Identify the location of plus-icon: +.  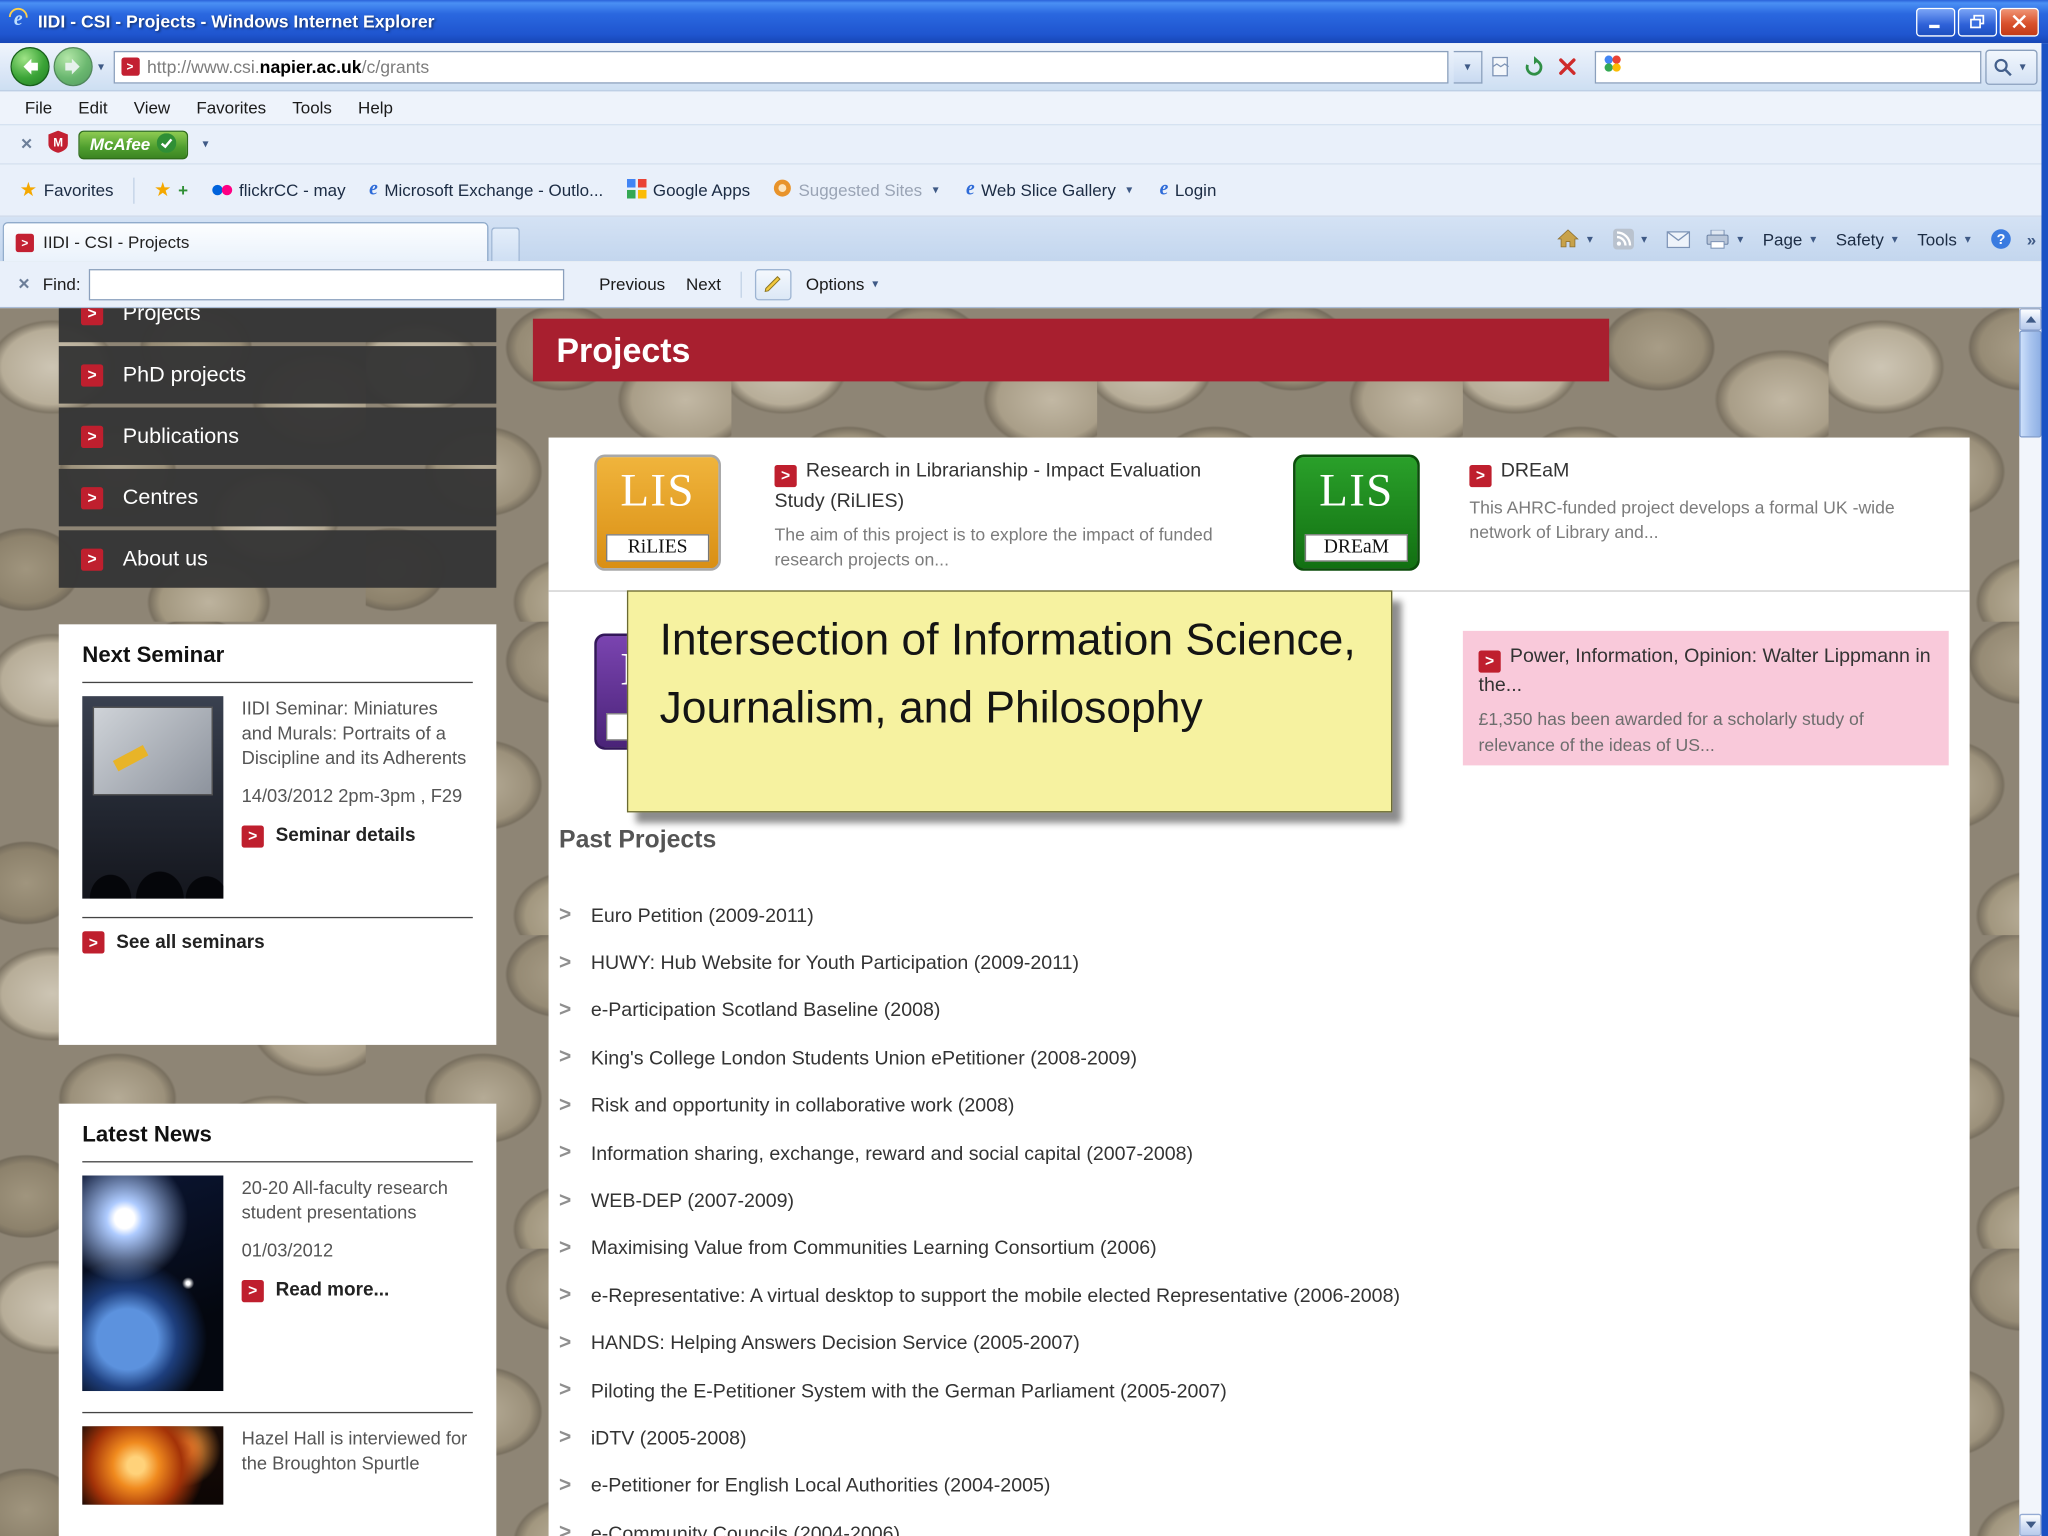
(183, 190).